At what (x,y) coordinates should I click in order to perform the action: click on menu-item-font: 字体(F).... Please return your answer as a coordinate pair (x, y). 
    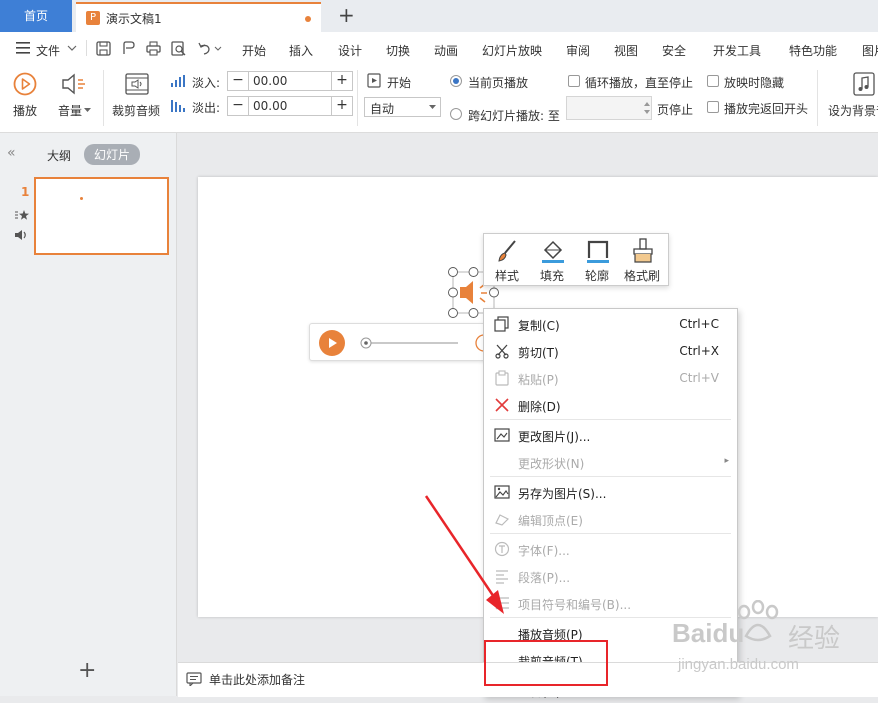
    Looking at the image, I should click on (610, 549).